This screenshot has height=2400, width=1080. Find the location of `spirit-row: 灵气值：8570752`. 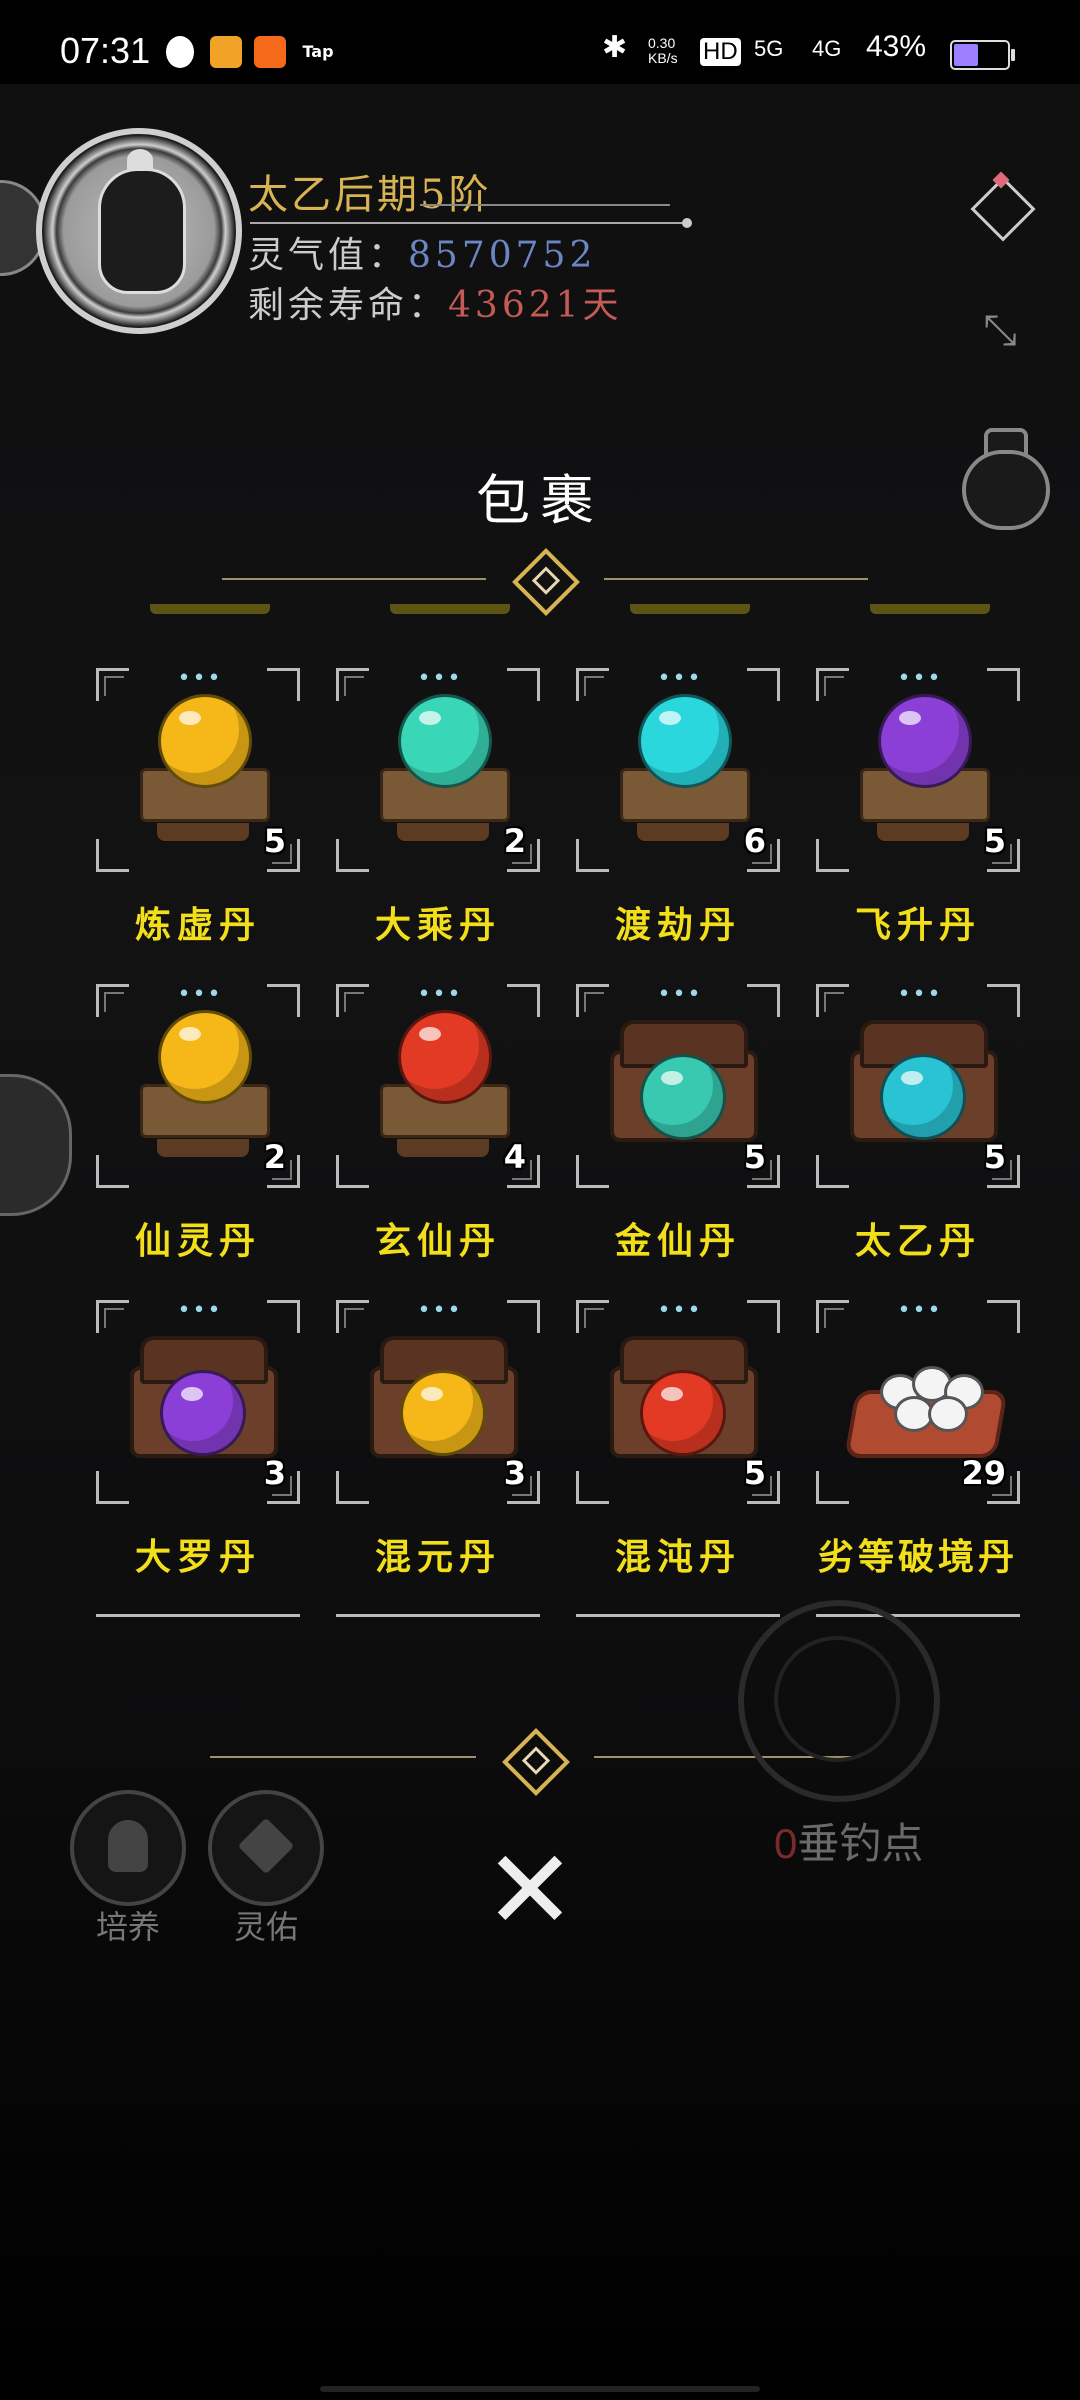

spirit-row: 灵气值：8570752 is located at coordinates (422, 252).